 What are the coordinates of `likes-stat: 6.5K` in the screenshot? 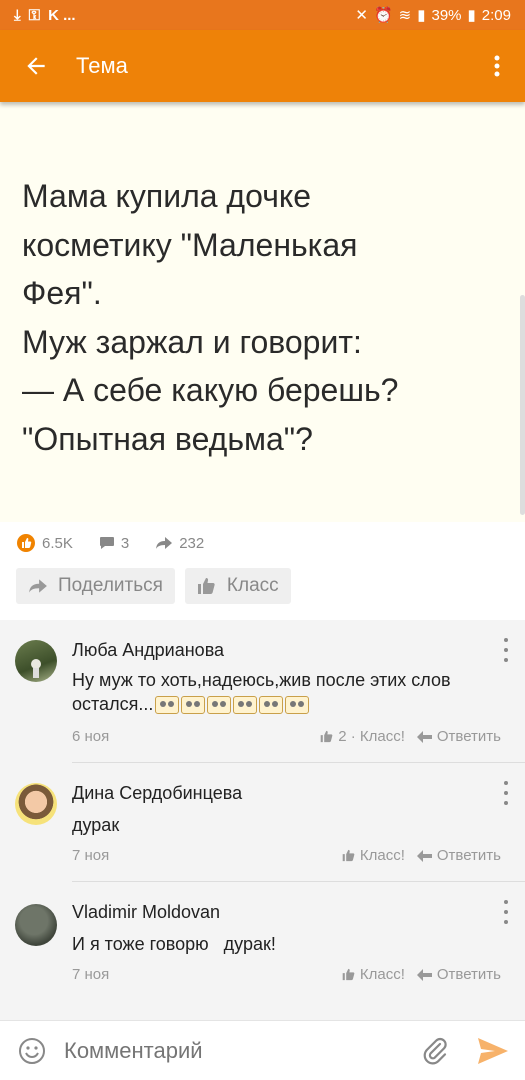 It's located at (44, 543).